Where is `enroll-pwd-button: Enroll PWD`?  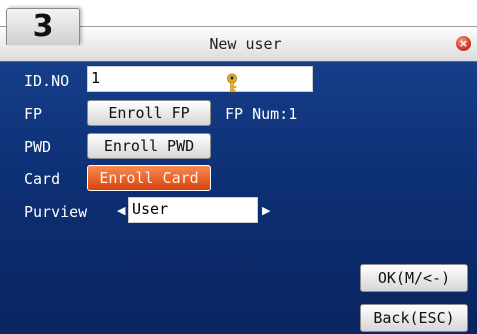
enroll-pwd-button: Enroll PWD is located at coordinates (149, 146).